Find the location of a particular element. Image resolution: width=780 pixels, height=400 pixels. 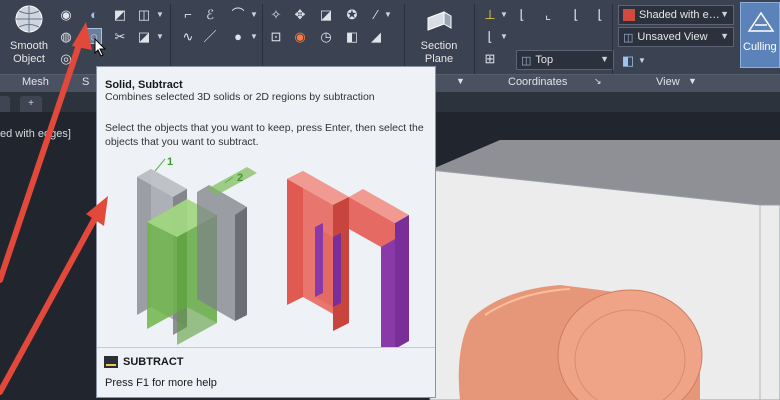

tooltip-help: Press F1 for more help is located at coordinates (161, 383).